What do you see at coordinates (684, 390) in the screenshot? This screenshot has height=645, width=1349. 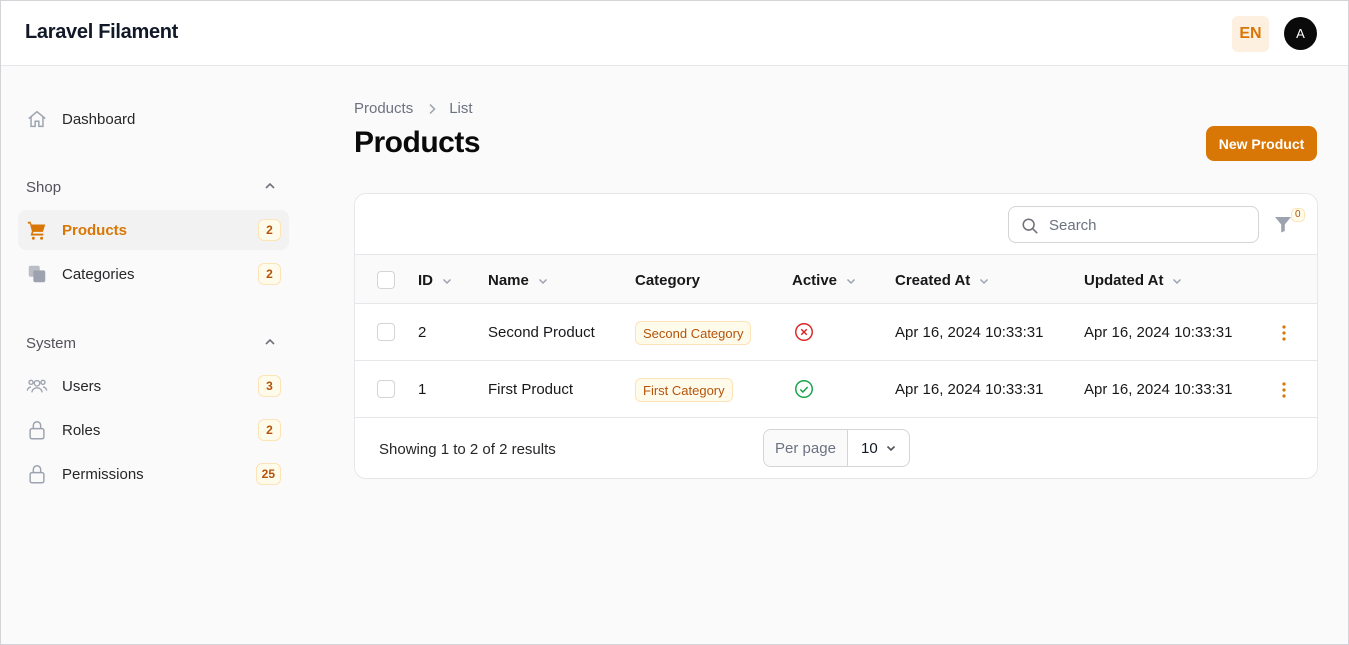 I see `category-badge: First Category` at bounding box center [684, 390].